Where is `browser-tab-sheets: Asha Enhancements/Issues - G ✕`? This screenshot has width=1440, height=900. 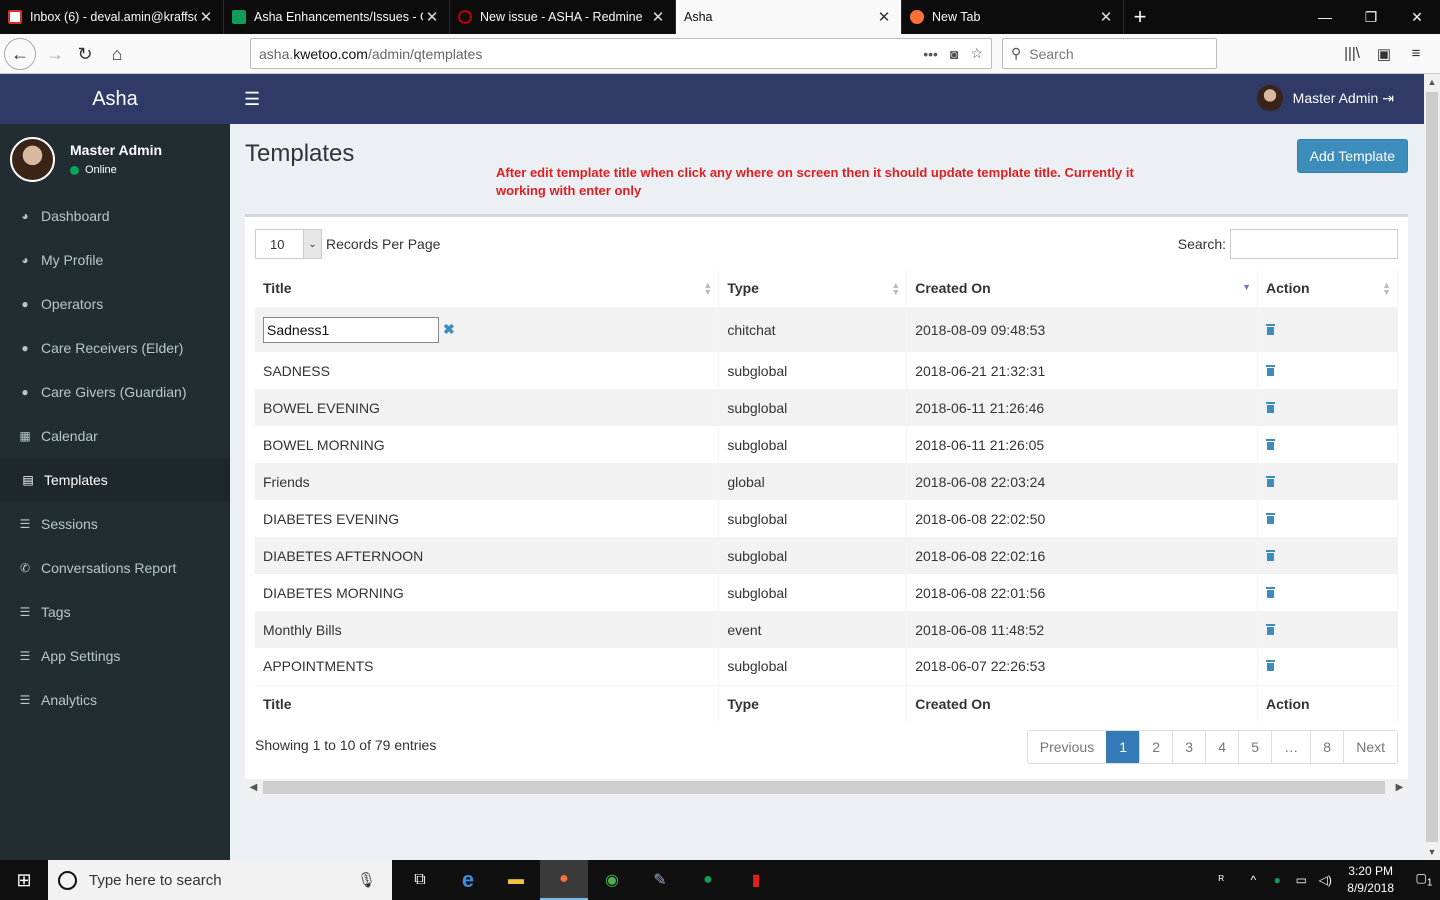
browser-tab-sheets: Asha Enhancements/Issues - G ✕ is located at coordinates (337, 17).